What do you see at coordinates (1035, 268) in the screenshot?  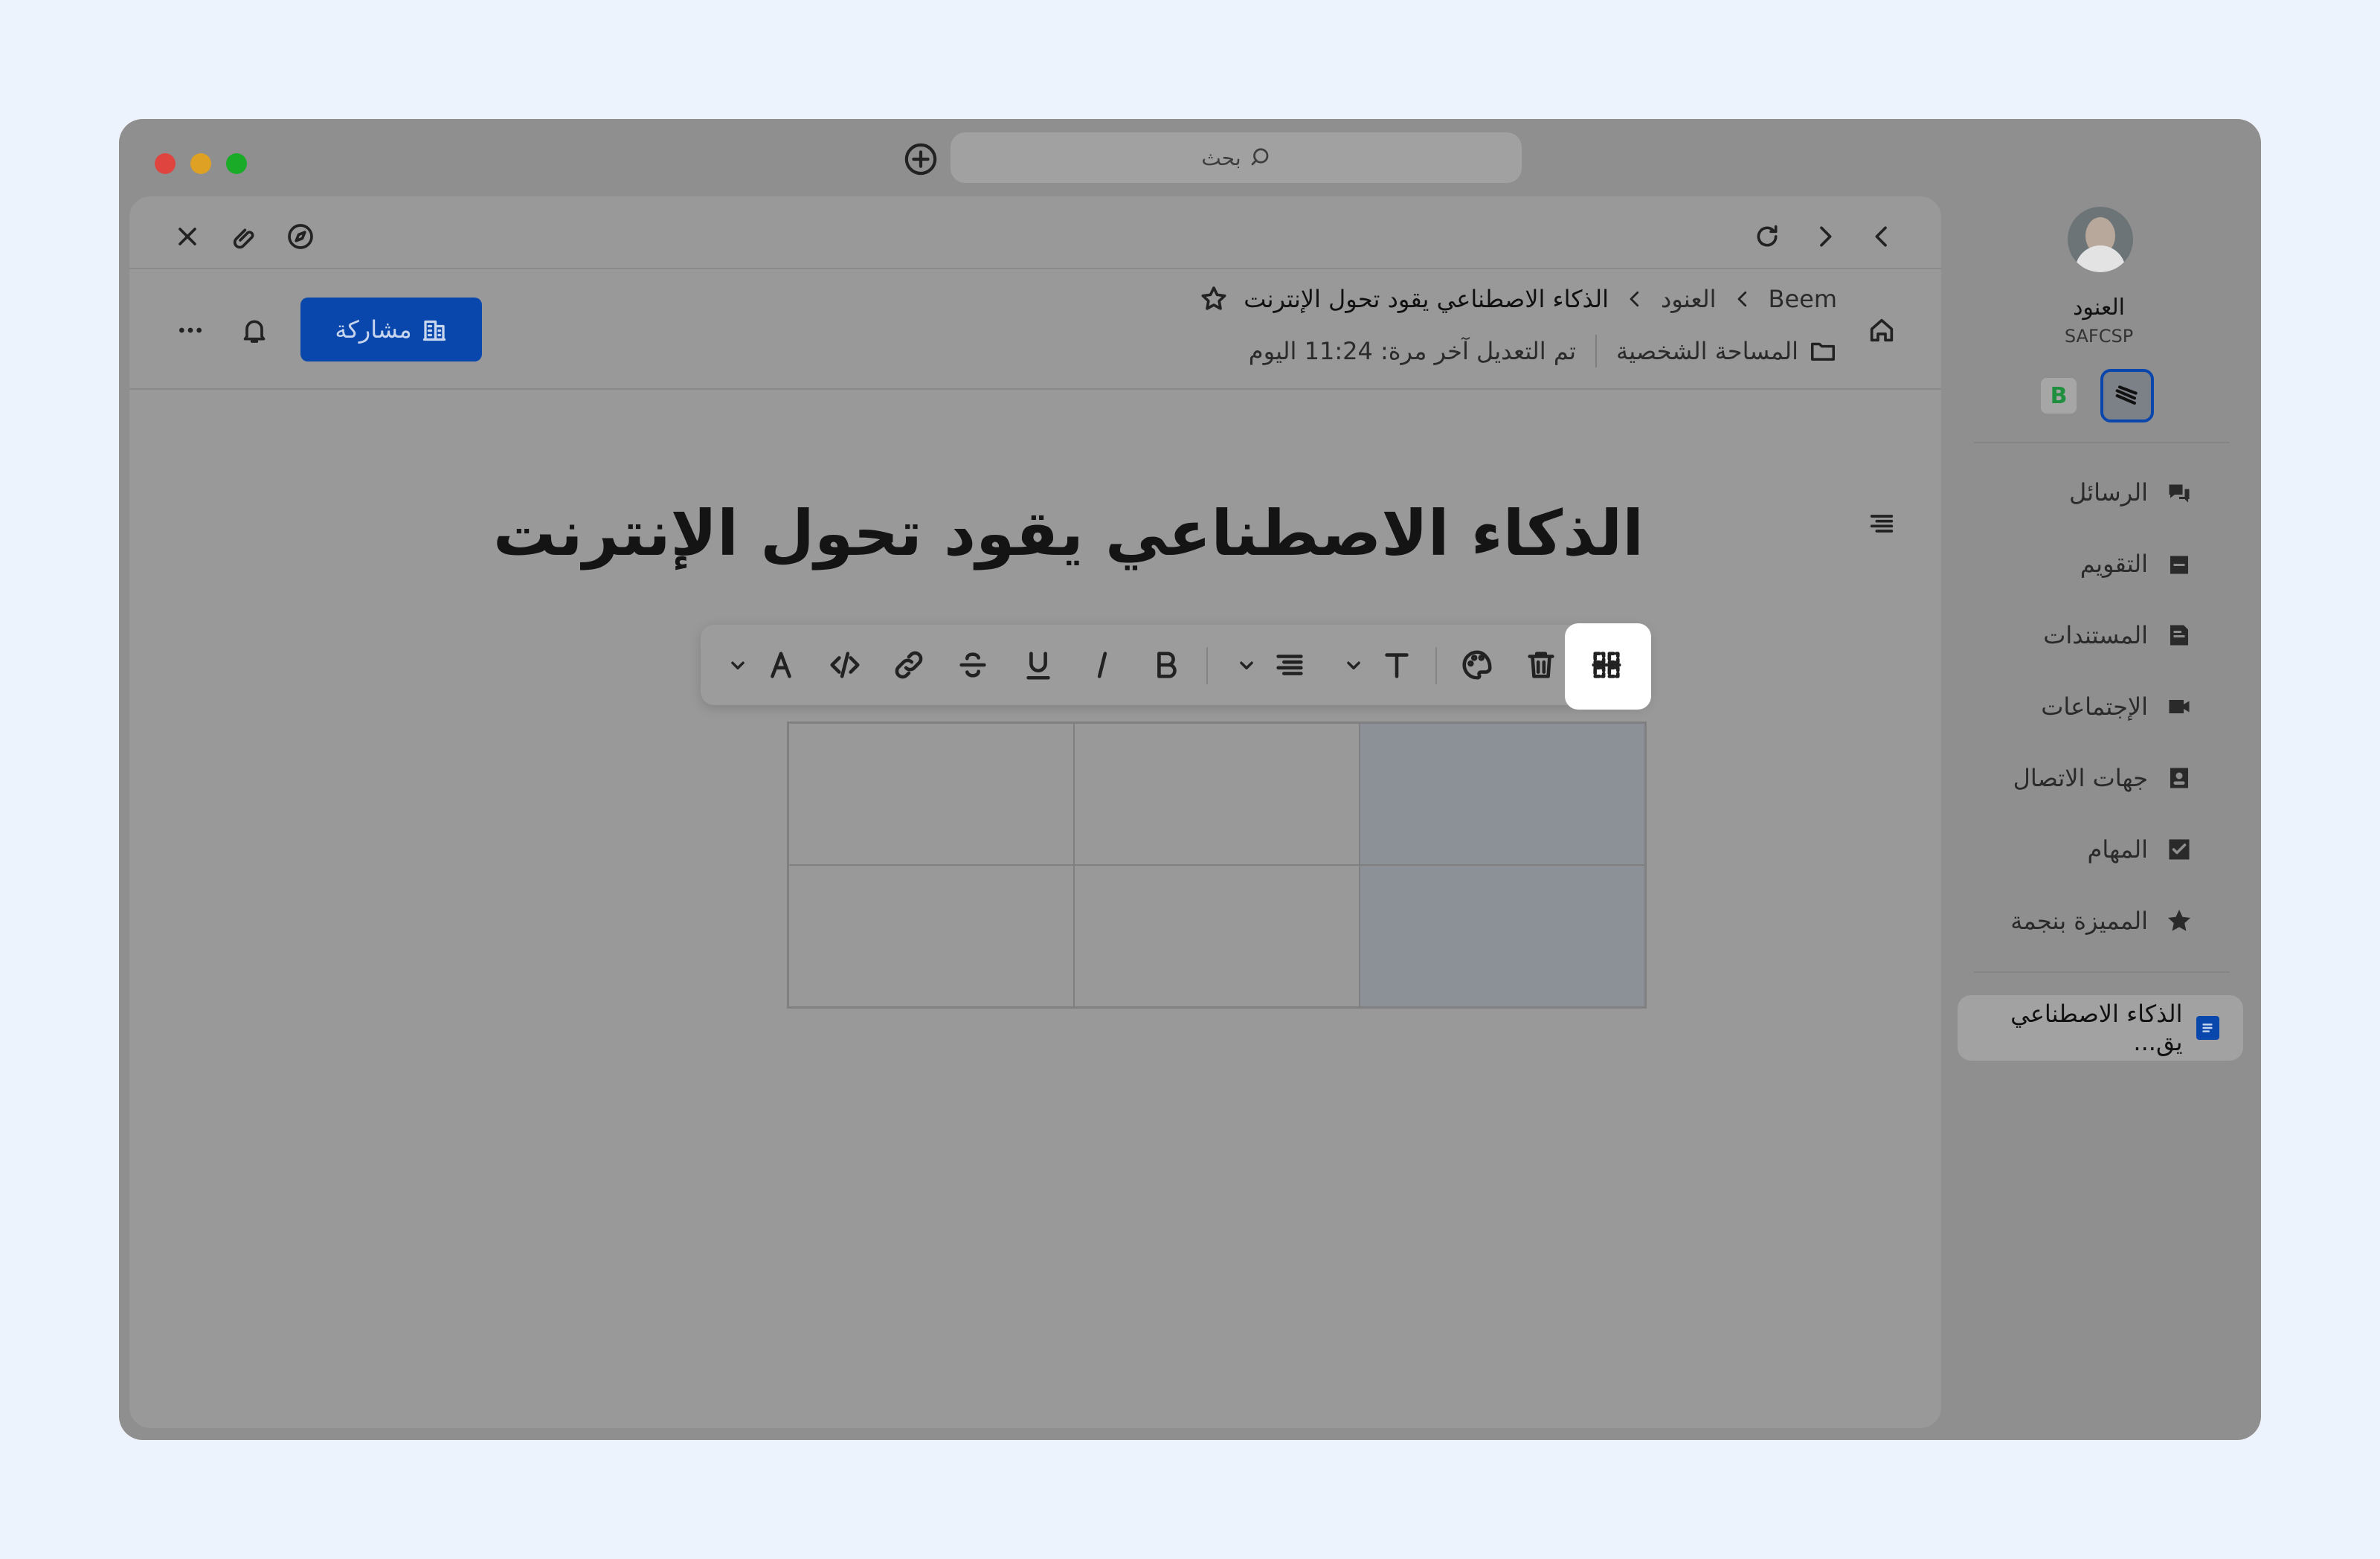 I see `tabbar-divider` at bounding box center [1035, 268].